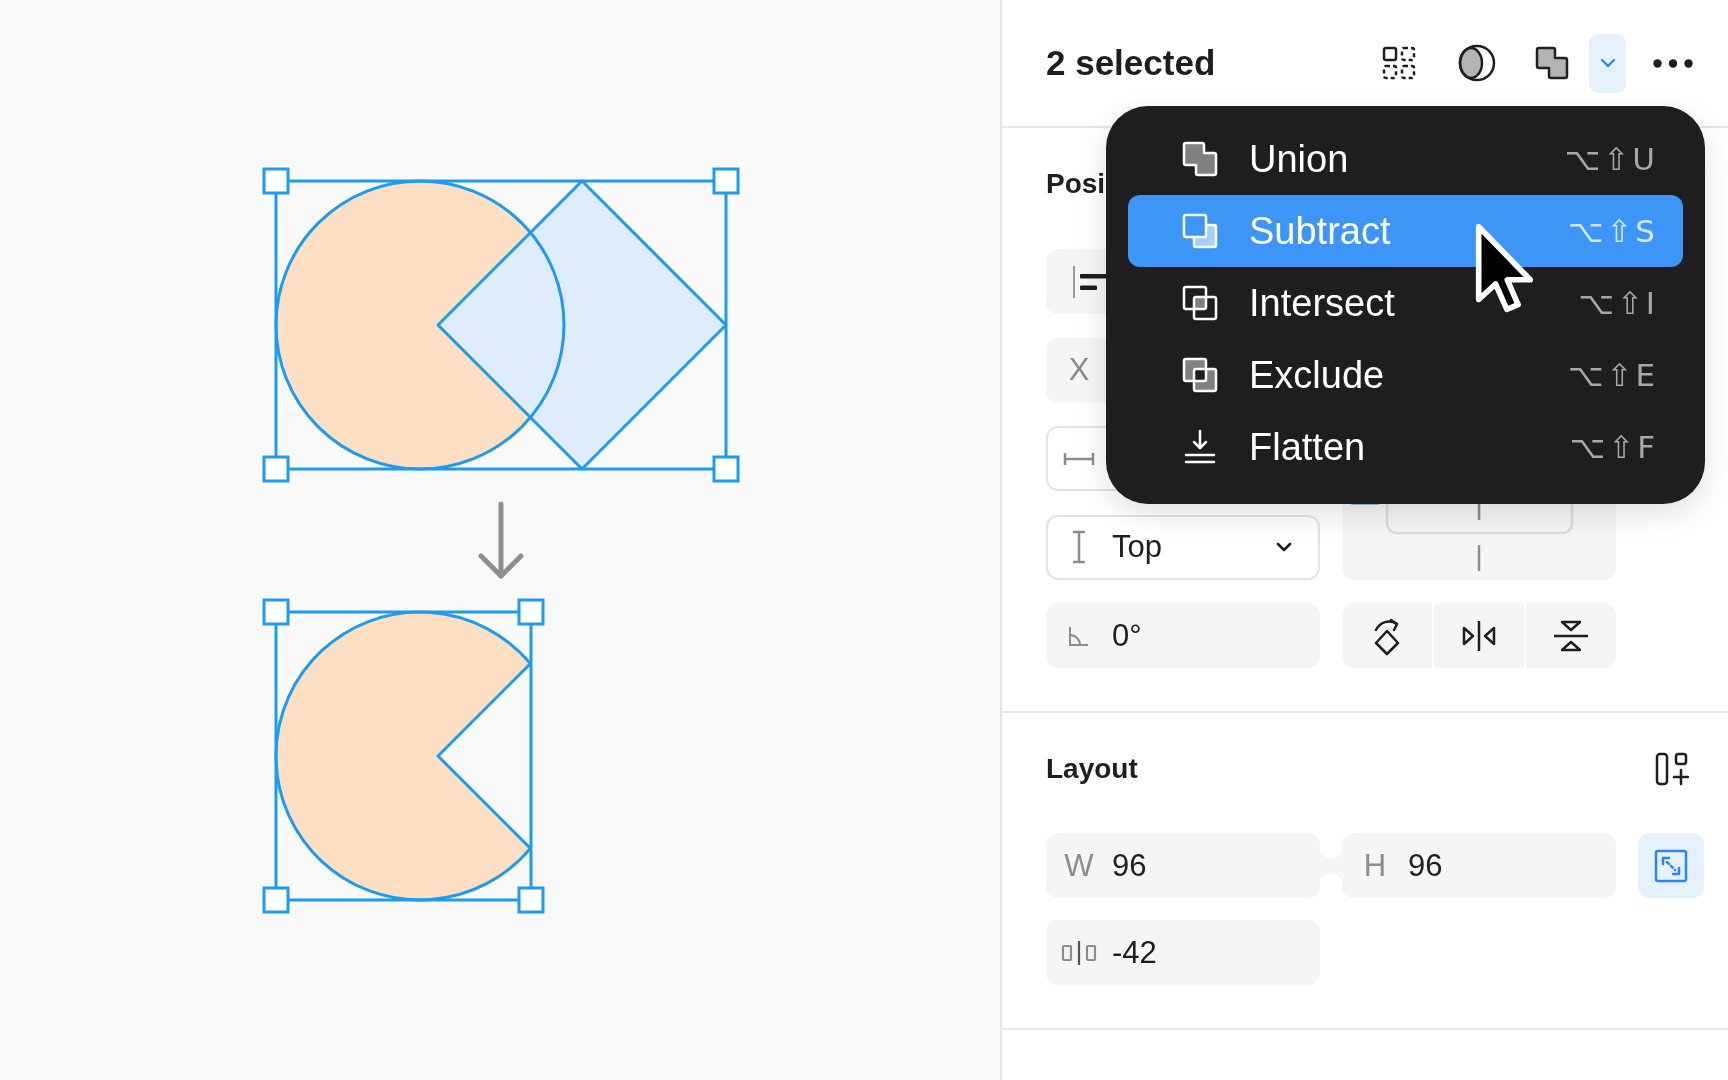  I want to click on selection-title: 2 selected, so click(1131, 63).